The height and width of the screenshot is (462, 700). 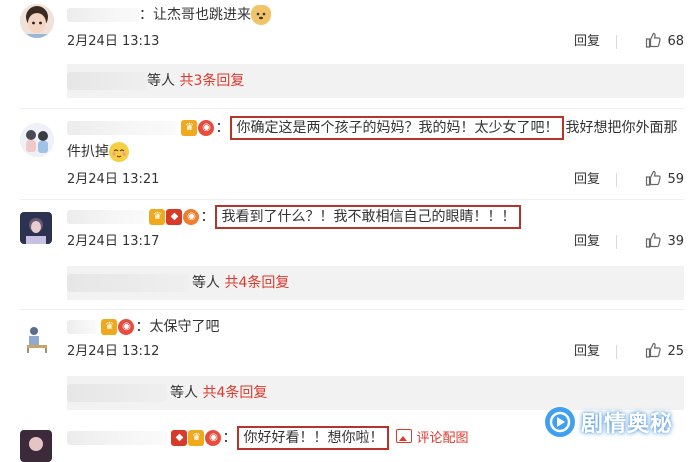 What do you see at coordinates (375, 352) in the screenshot?
I see `comment-meta: 2月24日 13:12 回复 25` at bounding box center [375, 352].